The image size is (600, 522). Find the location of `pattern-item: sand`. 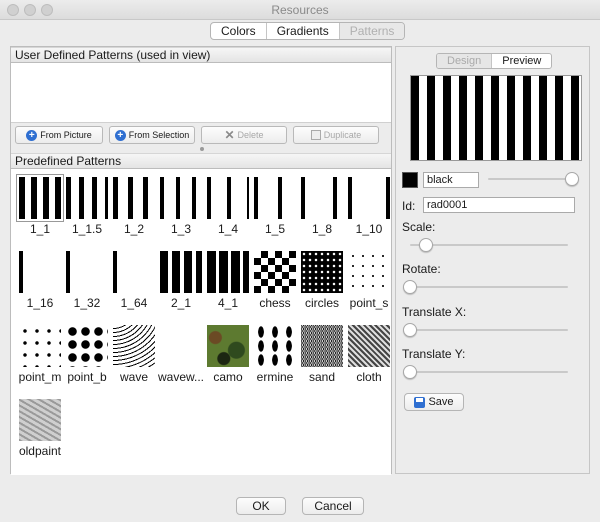

pattern-item: sand is located at coordinates (322, 354).